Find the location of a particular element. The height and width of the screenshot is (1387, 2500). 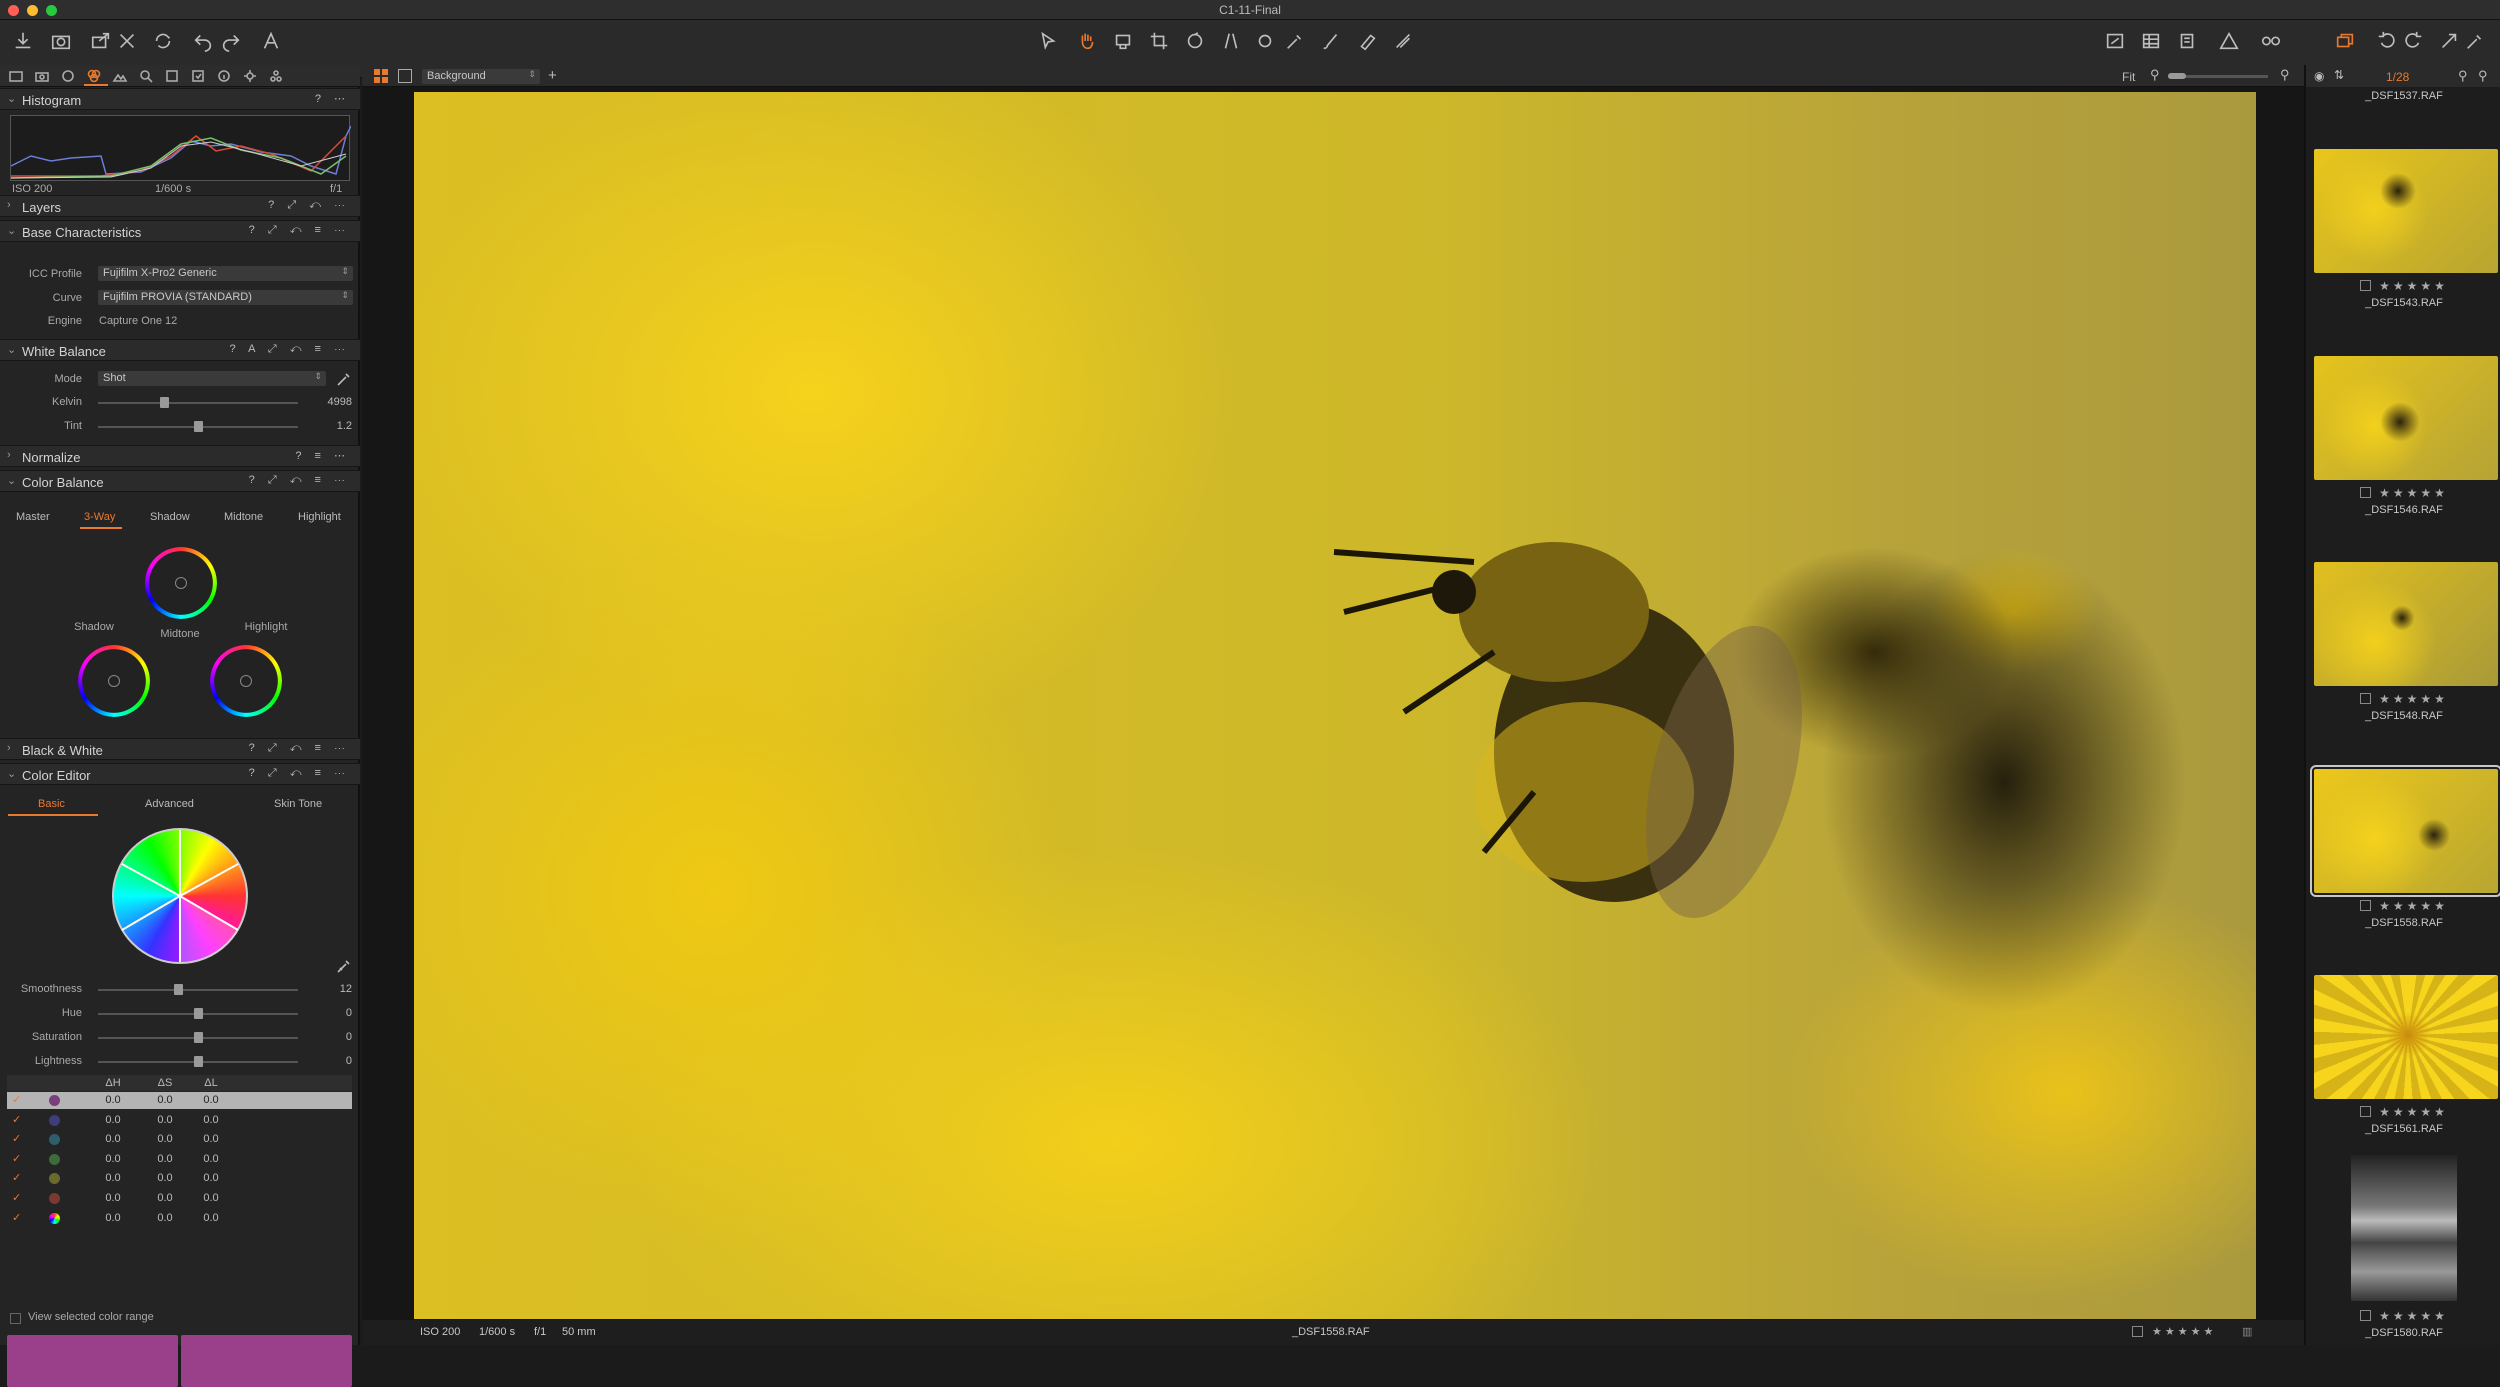

local-adjust-tab-icon is located at coordinates (172, 76).